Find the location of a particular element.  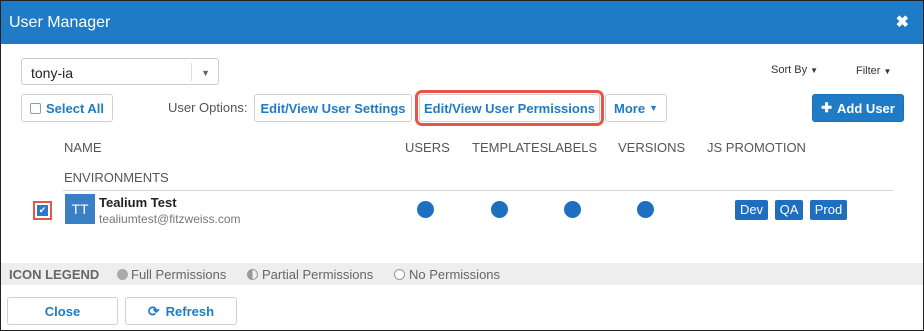

user-options-label: User Options: is located at coordinates (208, 107).